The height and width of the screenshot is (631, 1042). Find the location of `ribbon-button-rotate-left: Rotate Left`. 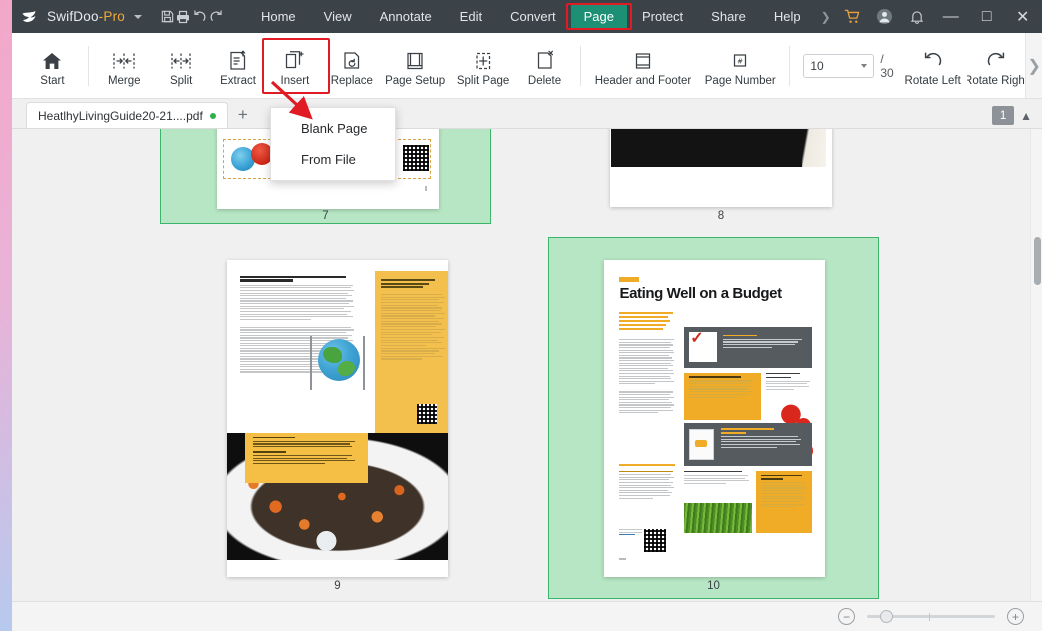

ribbon-button-rotate-left: Rotate Left is located at coordinates (933, 65).